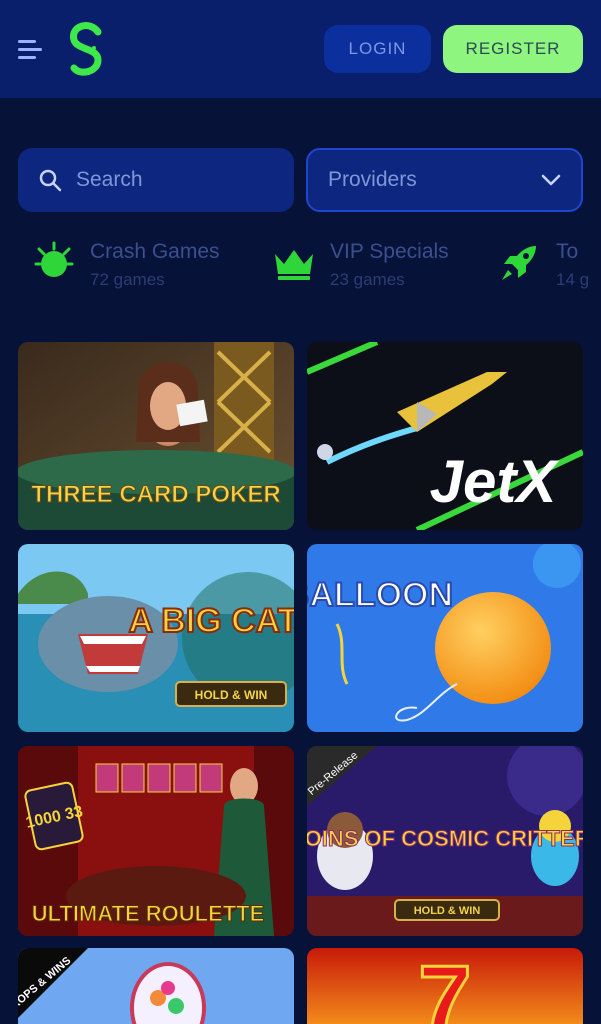  I want to click on game-tile-ultimate-roulette: 1000 33 ULTIMATE ROULETTE, so click(156, 841).